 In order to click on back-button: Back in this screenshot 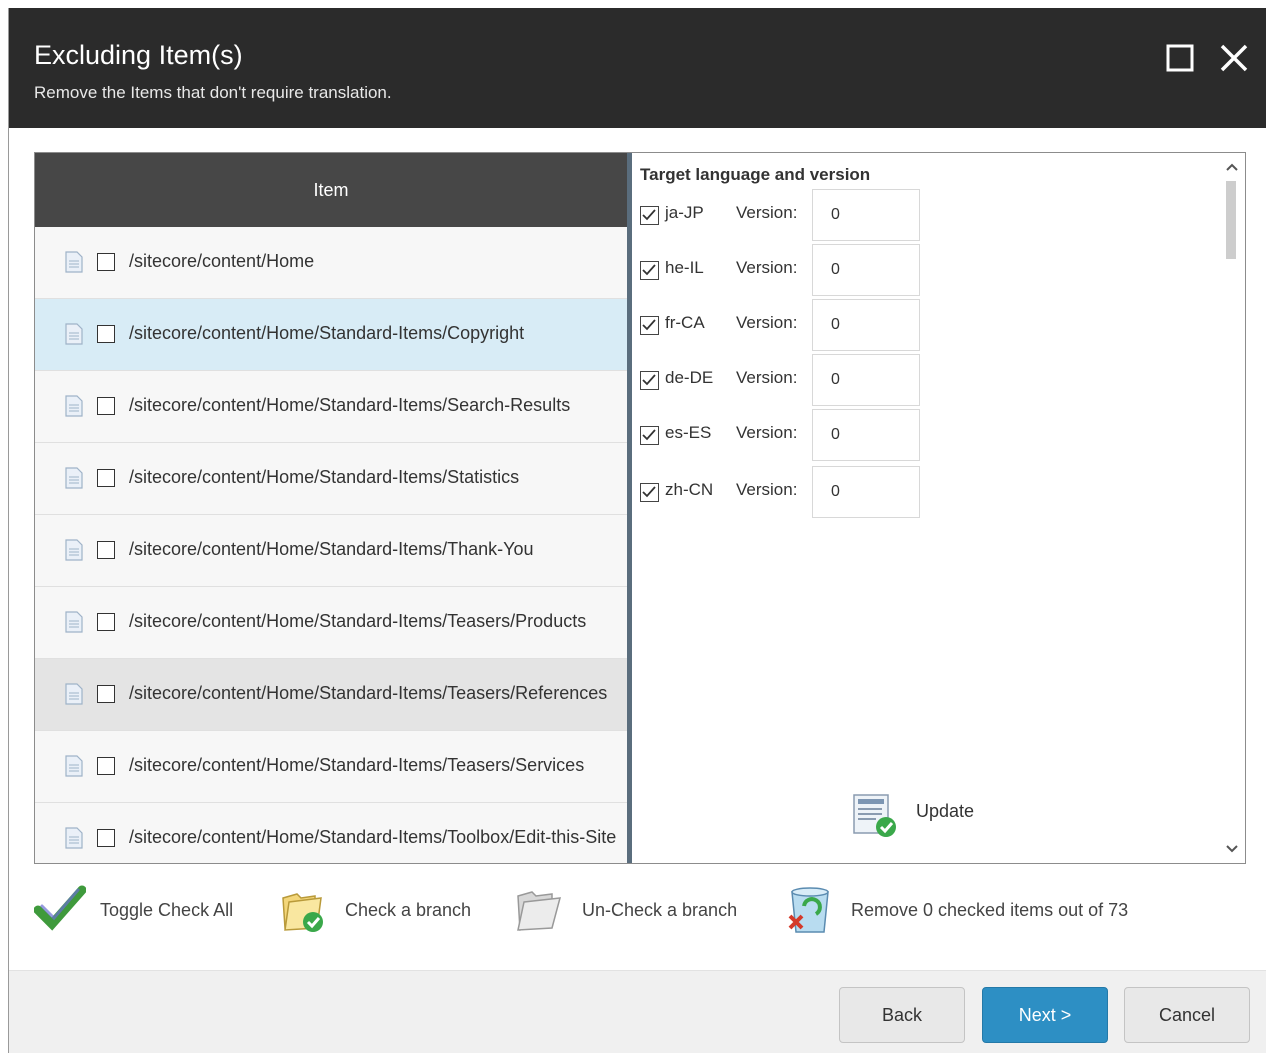, I will do `click(902, 1015)`.